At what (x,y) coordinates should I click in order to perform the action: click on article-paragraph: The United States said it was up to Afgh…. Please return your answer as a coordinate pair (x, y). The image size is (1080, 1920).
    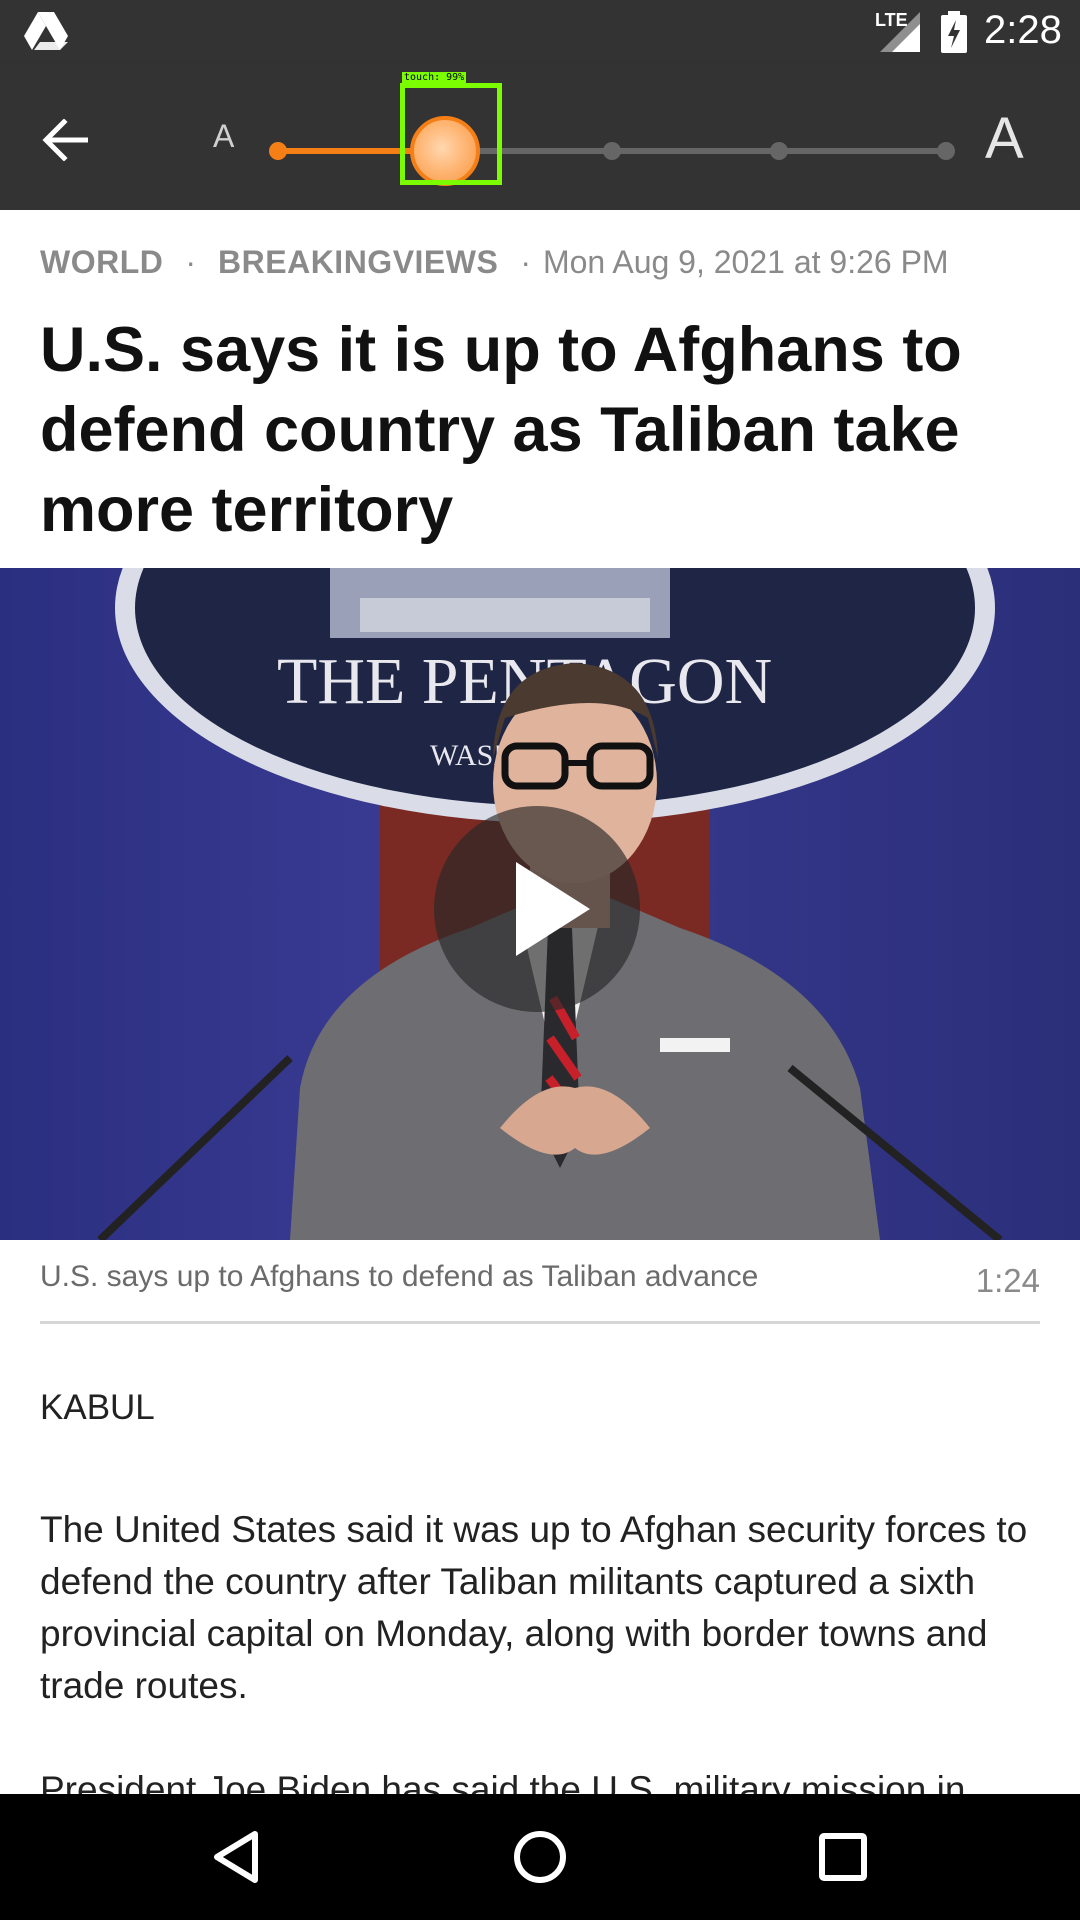
    Looking at the image, I should click on (534, 1607).